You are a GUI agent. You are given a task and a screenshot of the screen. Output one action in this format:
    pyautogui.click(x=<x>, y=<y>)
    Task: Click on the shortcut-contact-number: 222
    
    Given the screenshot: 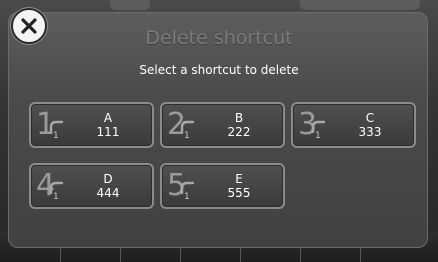 What is the action you would take?
    pyautogui.click(x=239, y=132)
    